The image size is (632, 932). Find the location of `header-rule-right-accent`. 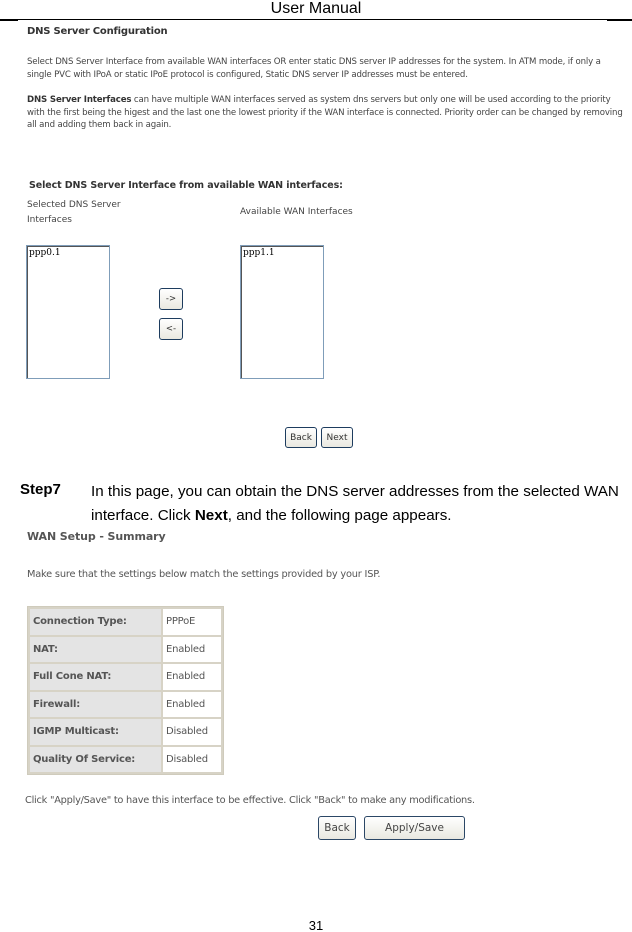

header-rule-right-accent is located at coordinates (619, 20).